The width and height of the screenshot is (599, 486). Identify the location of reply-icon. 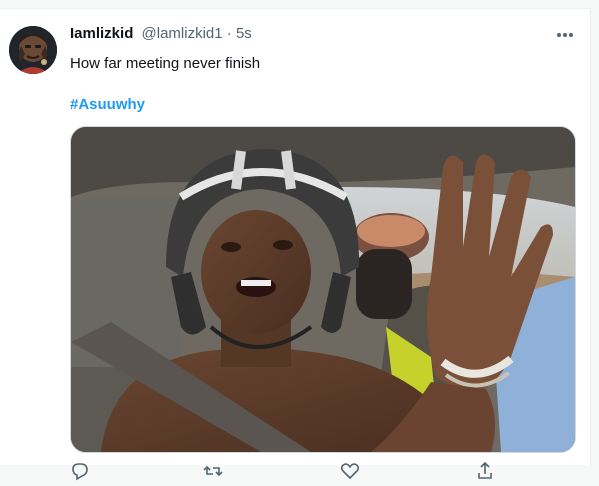
(80, 472).